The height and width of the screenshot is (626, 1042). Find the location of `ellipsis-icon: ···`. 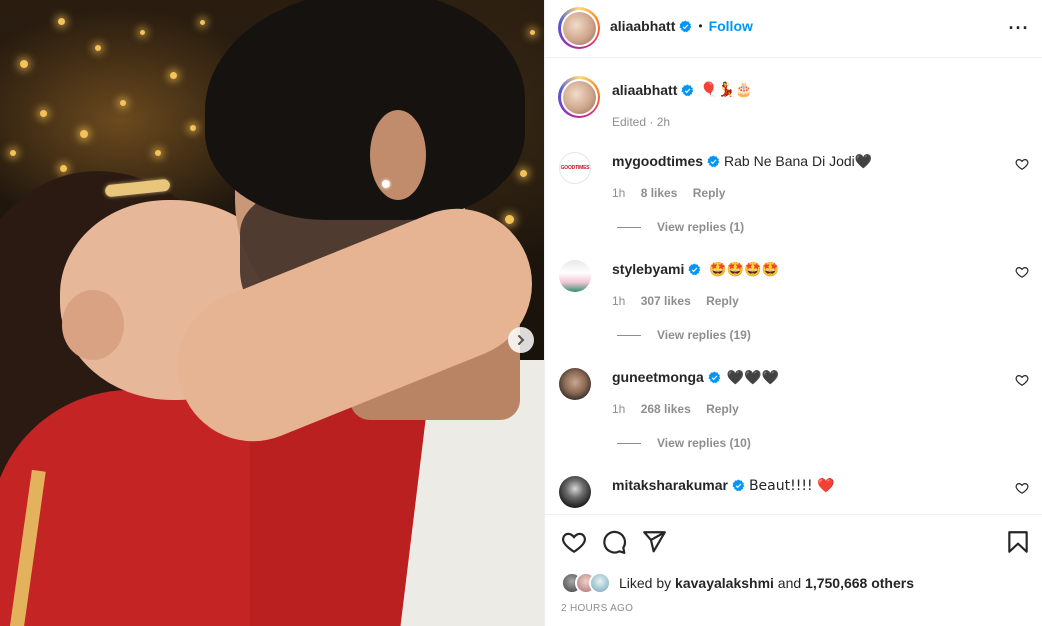

ellipsis-icon: ··· is located at coordinates (1019, 28).